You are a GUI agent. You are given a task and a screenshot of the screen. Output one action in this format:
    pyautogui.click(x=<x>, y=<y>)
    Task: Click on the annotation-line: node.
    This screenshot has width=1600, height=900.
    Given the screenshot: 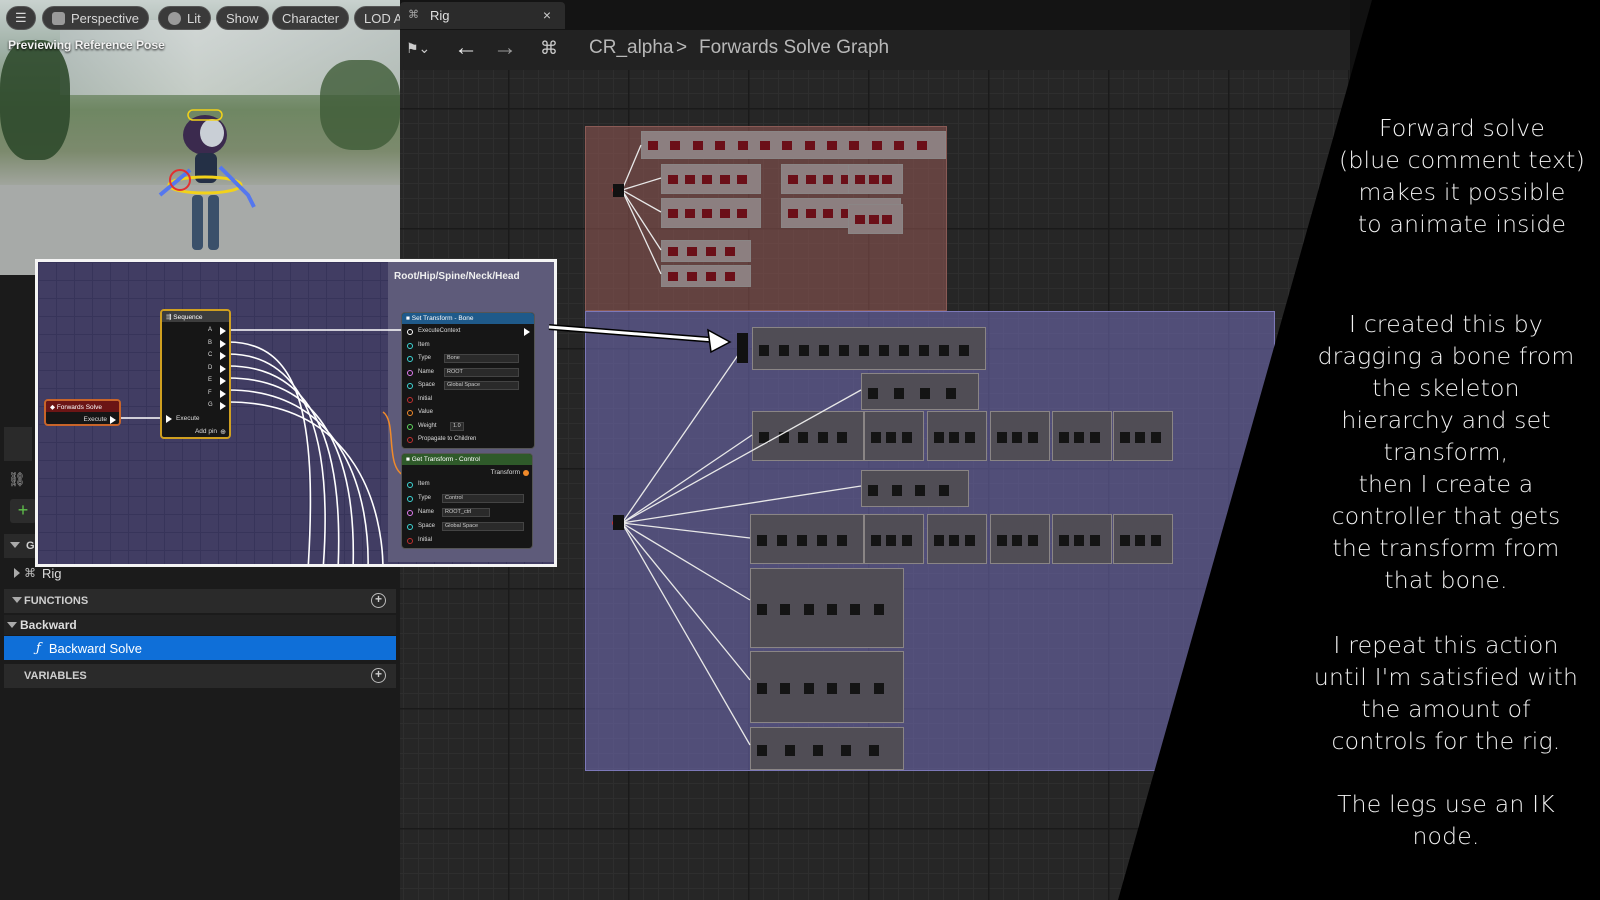 What is the action you would take?
    pyautogui.click(x=1446, y=836)
    